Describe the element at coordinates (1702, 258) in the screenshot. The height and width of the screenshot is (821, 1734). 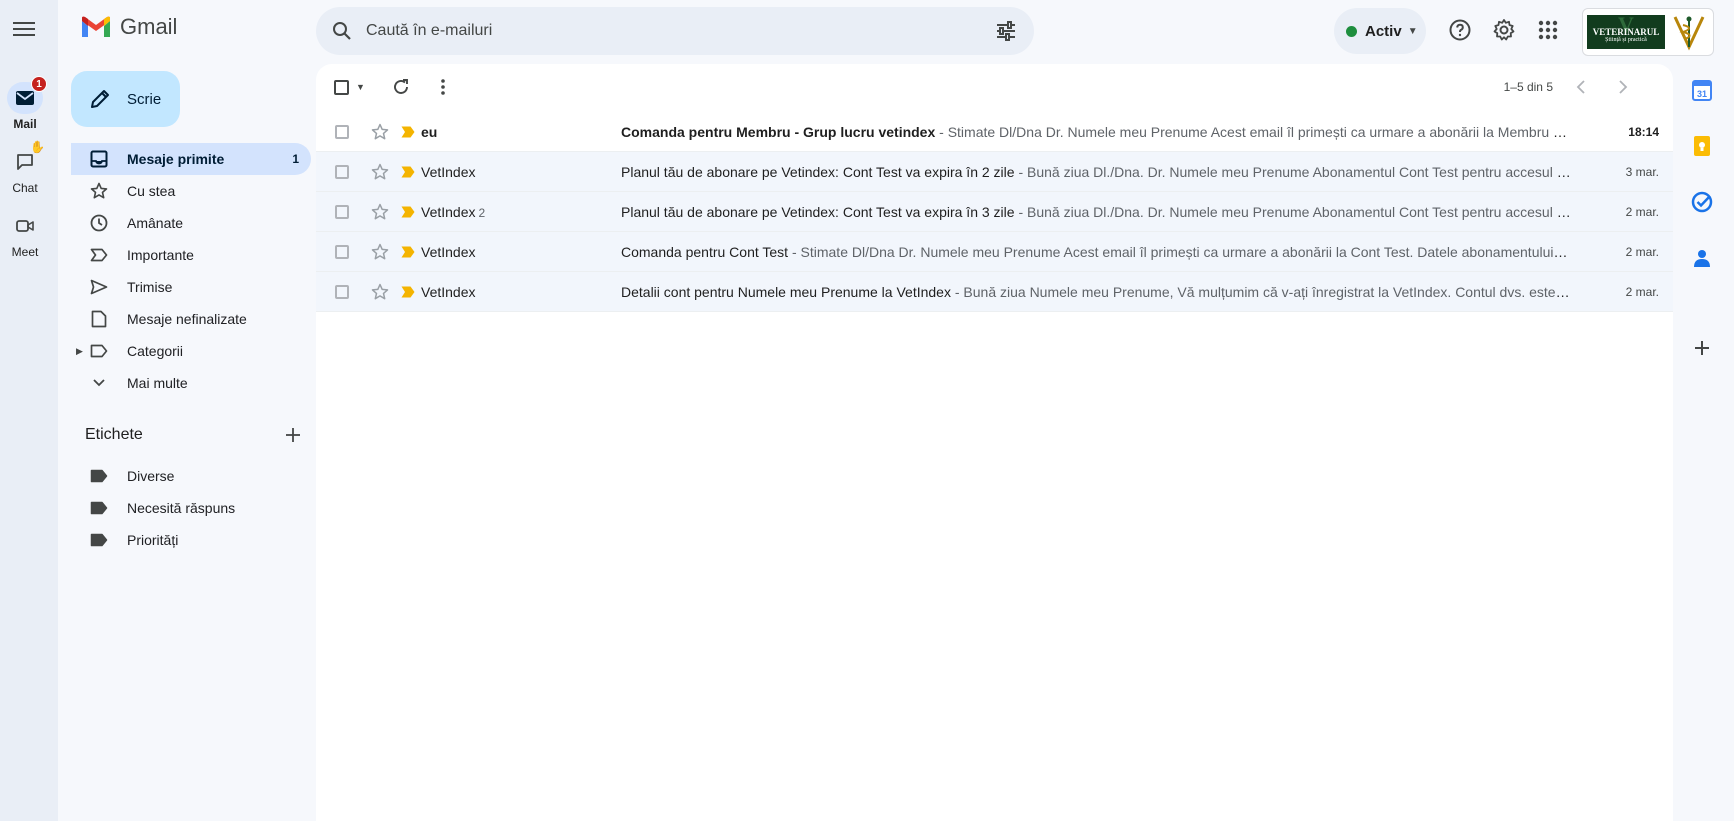
I see `contacts-icon` at that location.